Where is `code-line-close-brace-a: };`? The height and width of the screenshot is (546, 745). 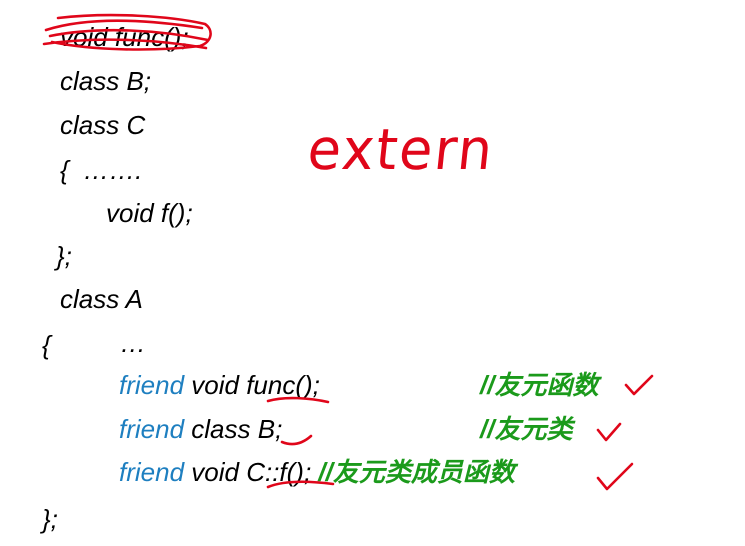
code-line-close-brace-a: }; is located at coordinates (50, 519).